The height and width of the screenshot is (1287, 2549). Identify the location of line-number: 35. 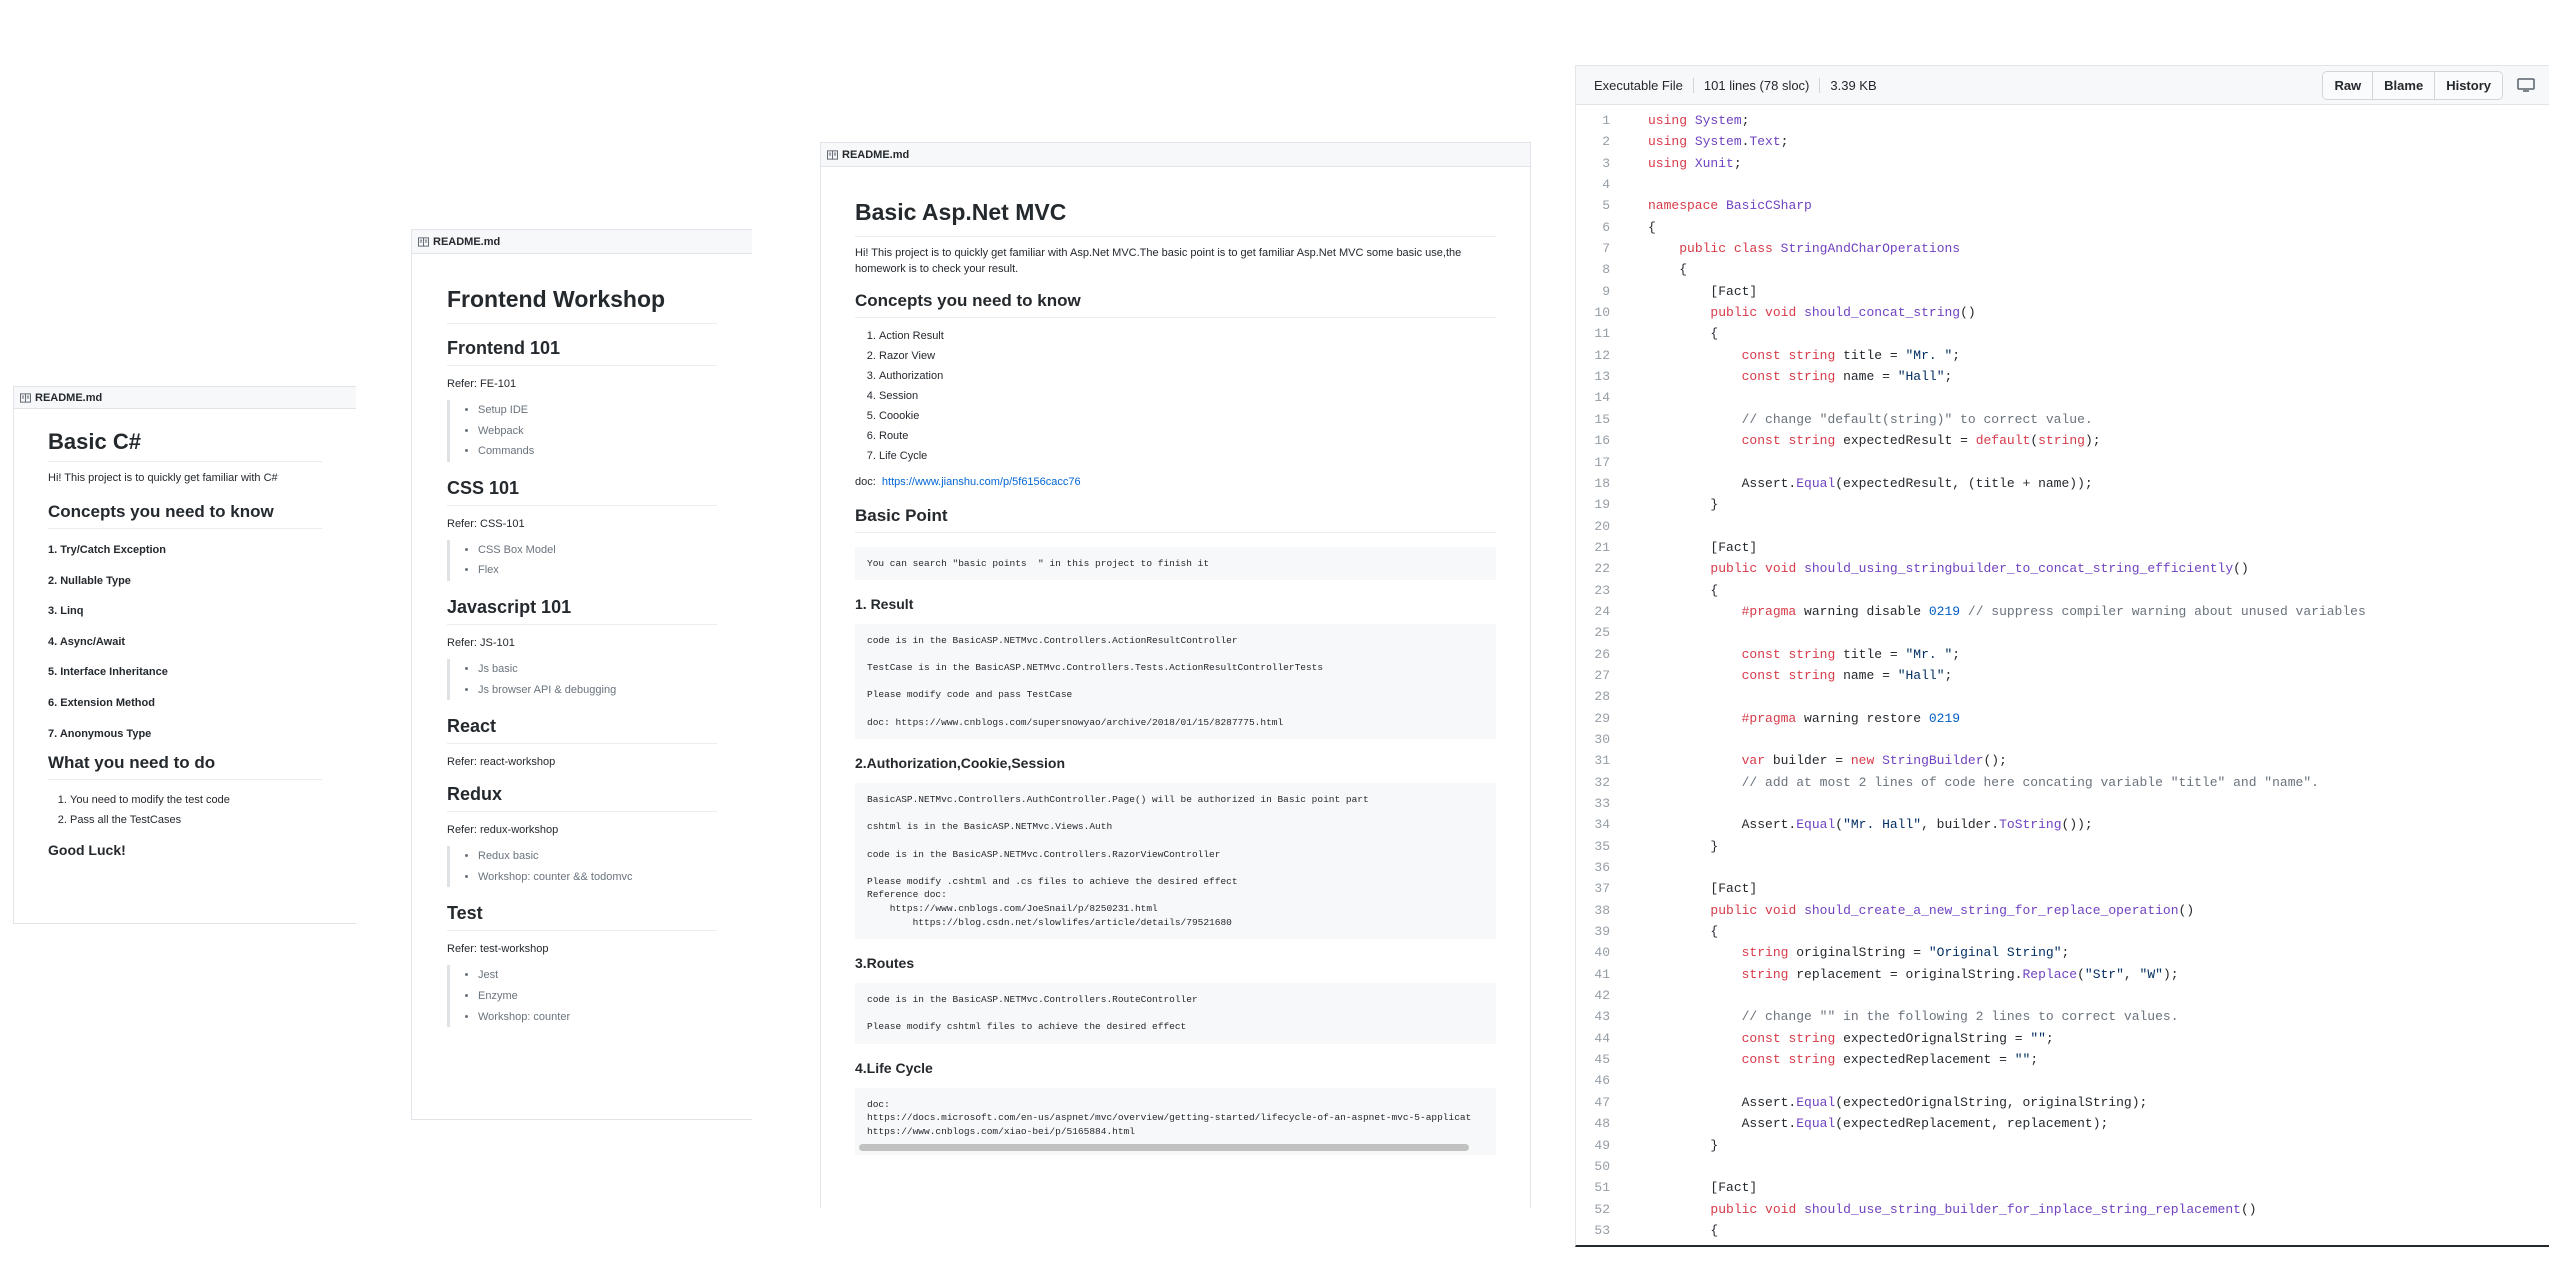
(1600, 846).